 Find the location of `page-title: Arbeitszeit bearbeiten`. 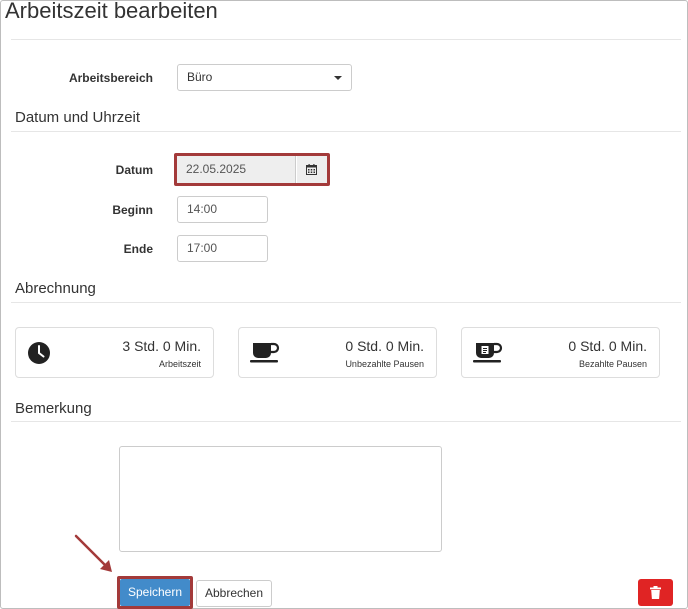

page-title: Arbeitszeit bearbeiten is located at coordinates (111, 11).